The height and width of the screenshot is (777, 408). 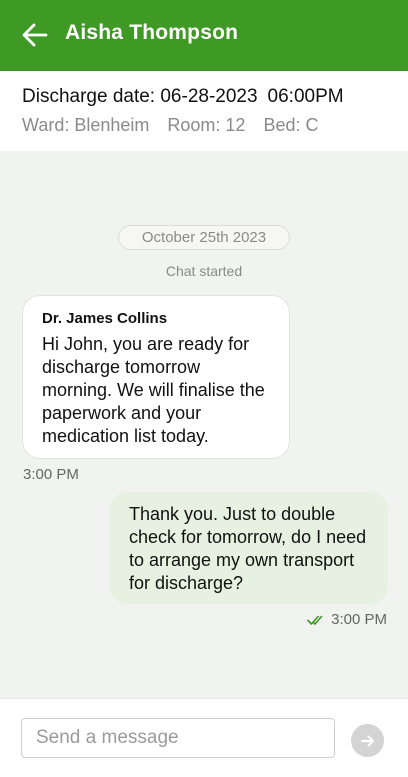 I want to click on bed-label: Bed: C, so click(x=291, y=125).